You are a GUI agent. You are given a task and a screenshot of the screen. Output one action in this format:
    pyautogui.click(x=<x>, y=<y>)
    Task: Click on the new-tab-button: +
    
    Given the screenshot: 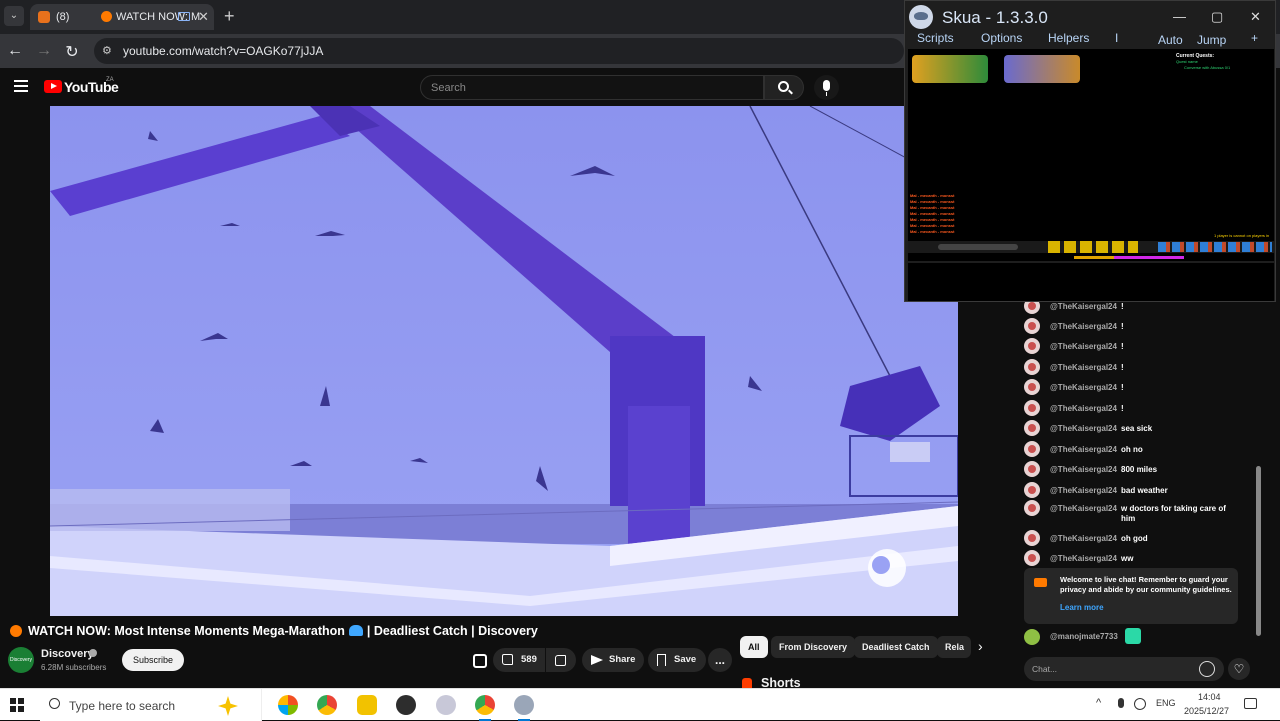 What is the action you would take?
    pyautogui.click(x=229, y=16)
    